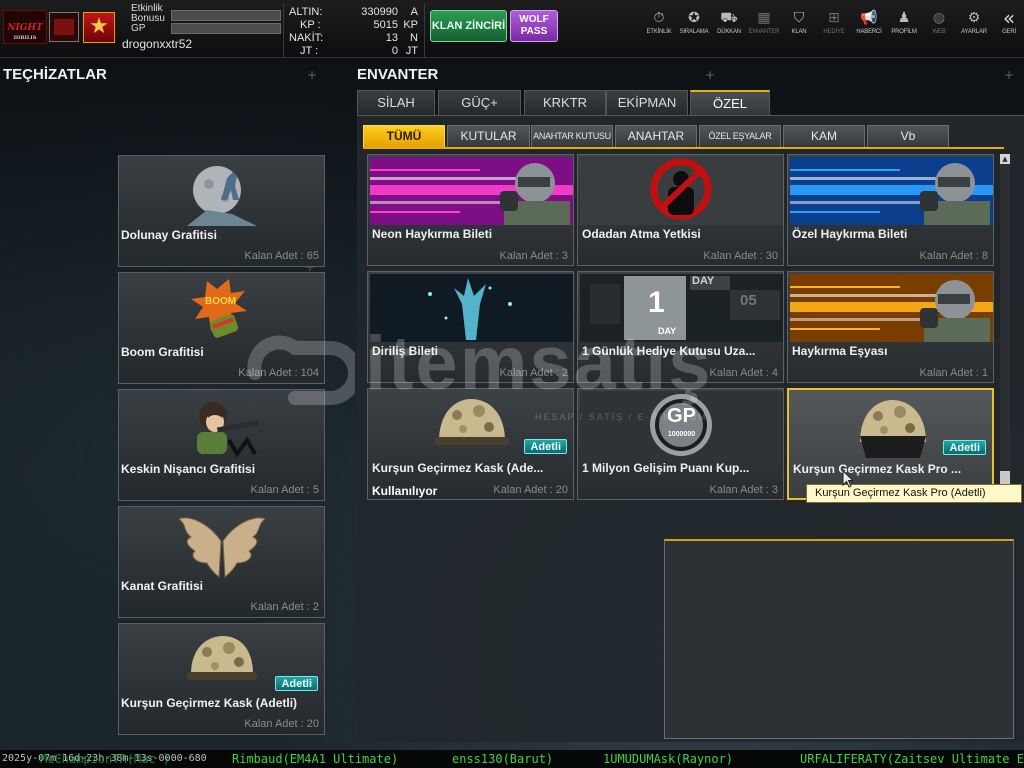  What do you see at coordinates (188, 469) in the screenshot?
I see `item-name: Keskin Nişancı Grafitisi` at bounding box center [188, 469].